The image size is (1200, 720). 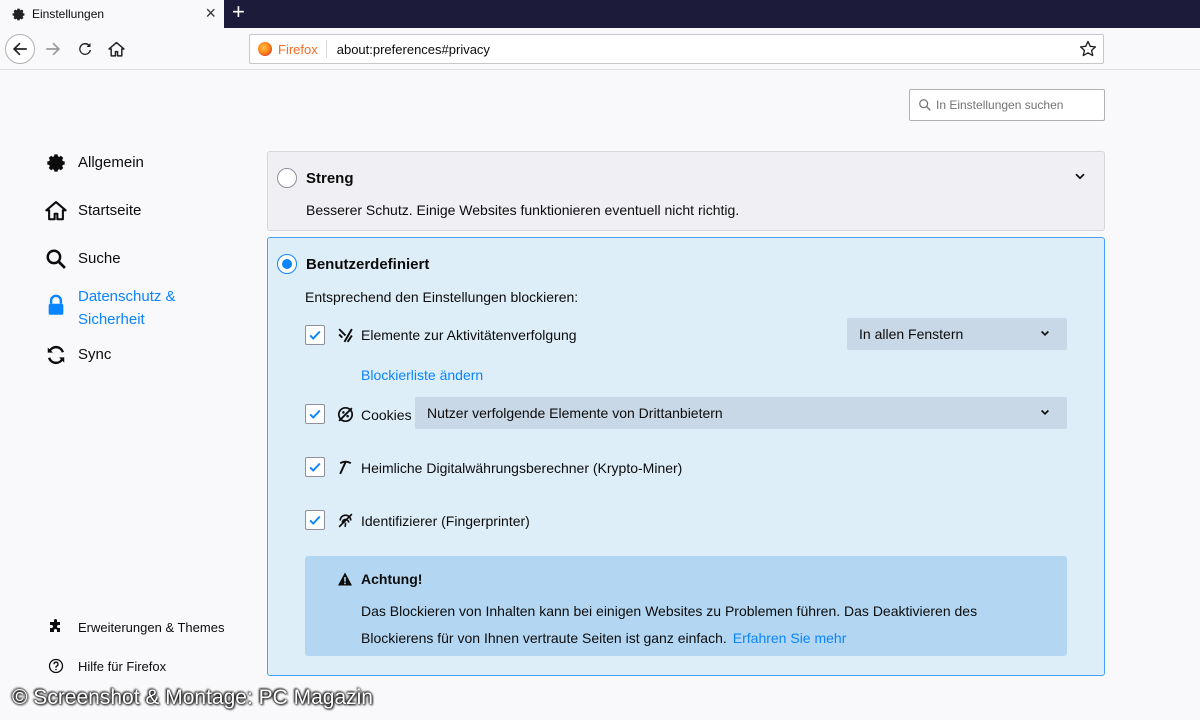 I want to click on sidebar-item-sync: Sync, so click(x=77, y=355).